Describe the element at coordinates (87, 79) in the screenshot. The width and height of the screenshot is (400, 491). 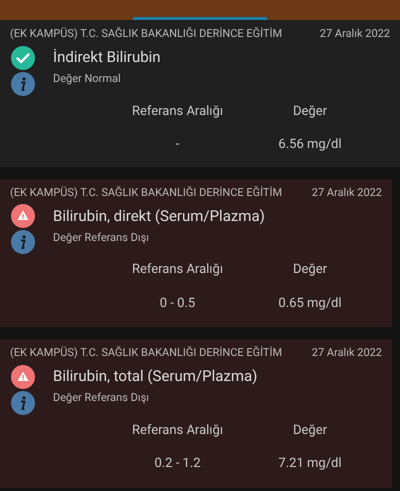
I see `result-note: Değer Normal` at that location.